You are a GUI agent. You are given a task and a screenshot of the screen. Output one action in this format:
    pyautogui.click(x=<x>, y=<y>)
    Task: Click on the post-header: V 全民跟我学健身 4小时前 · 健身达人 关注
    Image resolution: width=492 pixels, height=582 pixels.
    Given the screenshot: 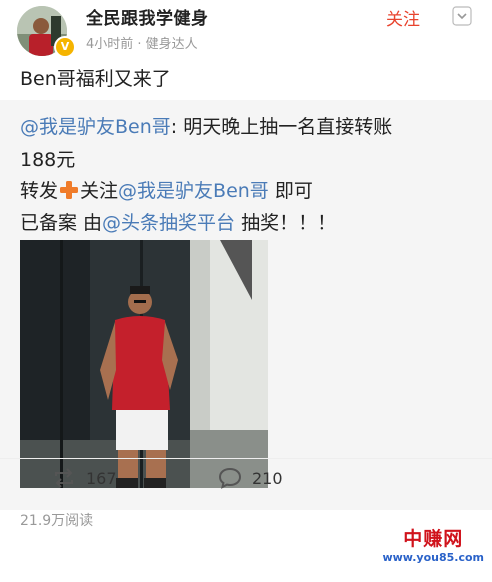 What is the action you would take?
    pyautogui.click(x=246, y=29)
    